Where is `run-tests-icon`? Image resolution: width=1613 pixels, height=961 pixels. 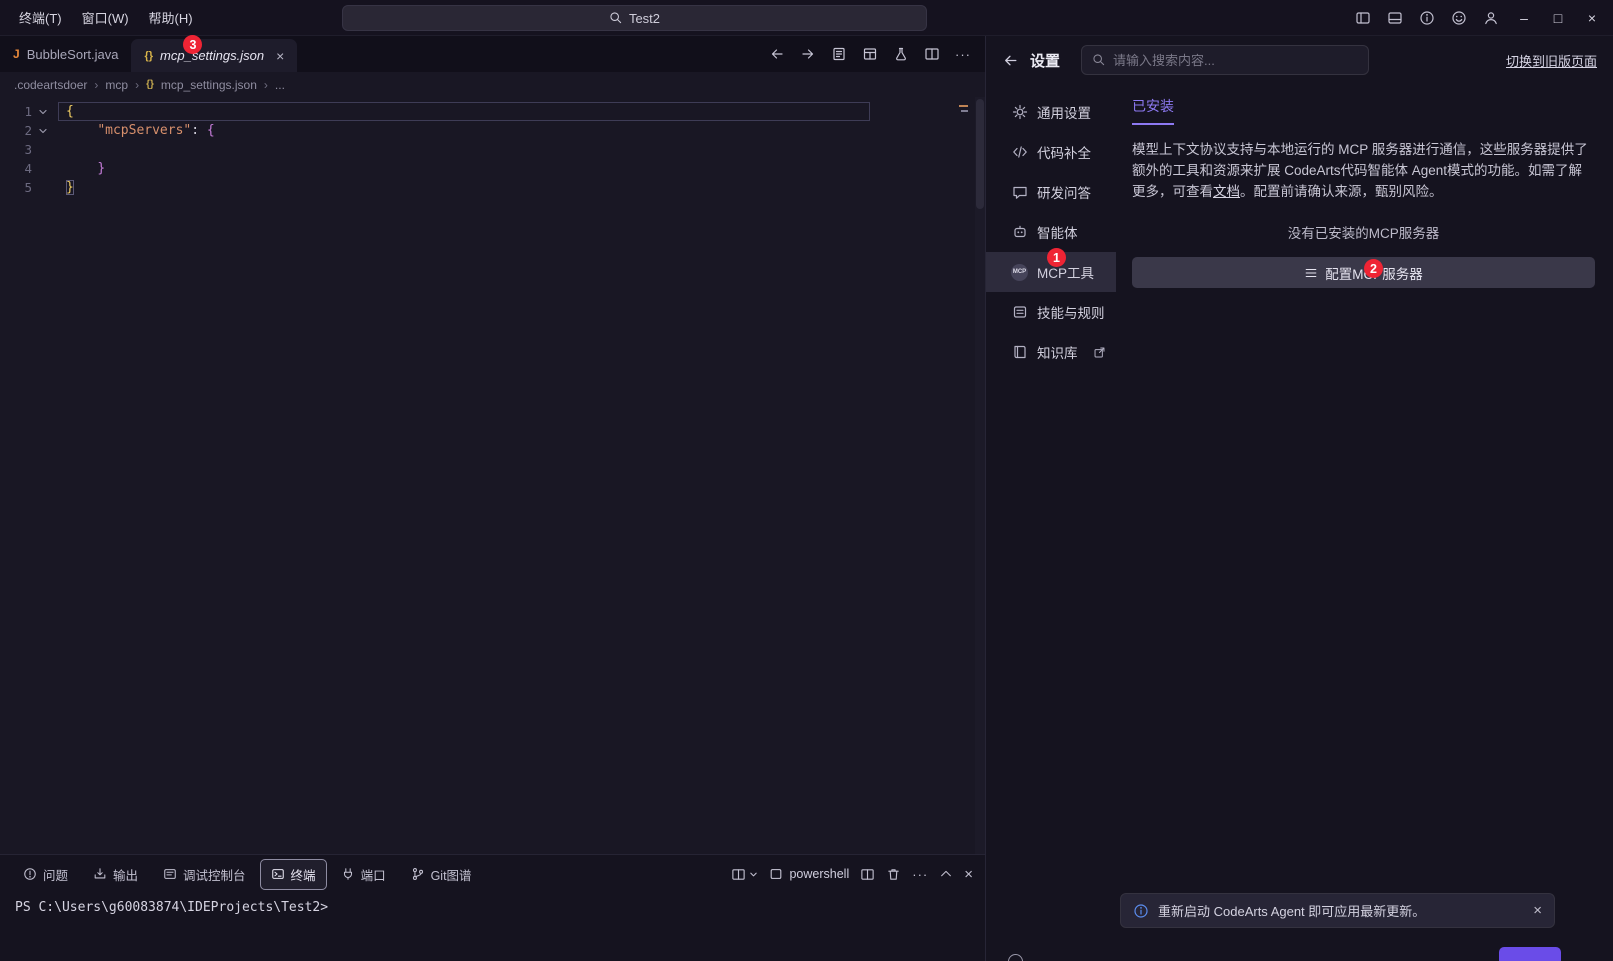
run-tests-icon is located at coordinates (901, 54).